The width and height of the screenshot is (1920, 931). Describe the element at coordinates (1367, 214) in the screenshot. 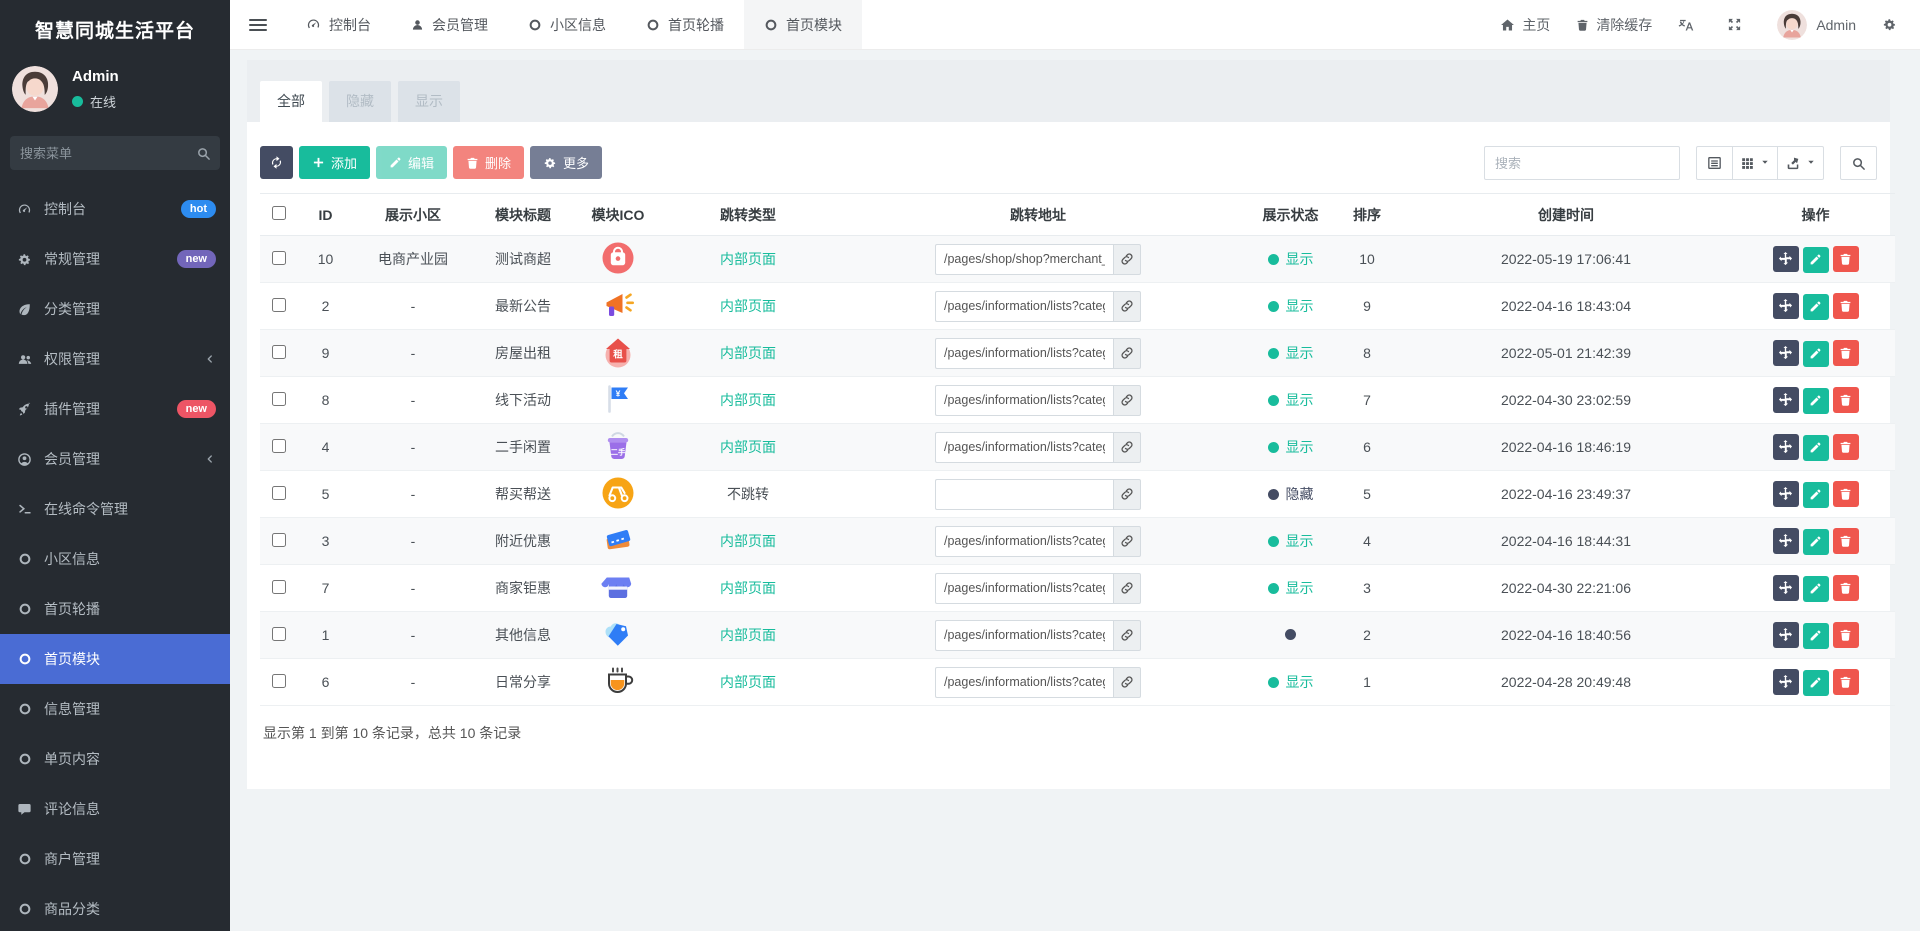

I see `column-header: 排序` at that location.